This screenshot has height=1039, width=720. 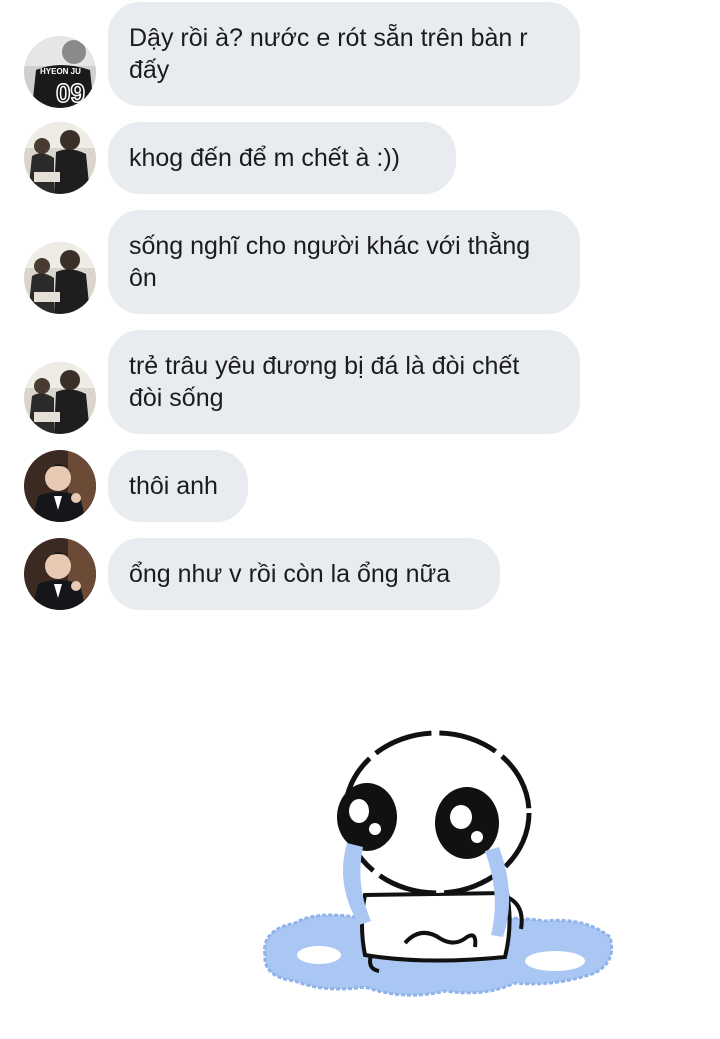 I want to click on crying-blob-sticker, so click(x=437, y=872).